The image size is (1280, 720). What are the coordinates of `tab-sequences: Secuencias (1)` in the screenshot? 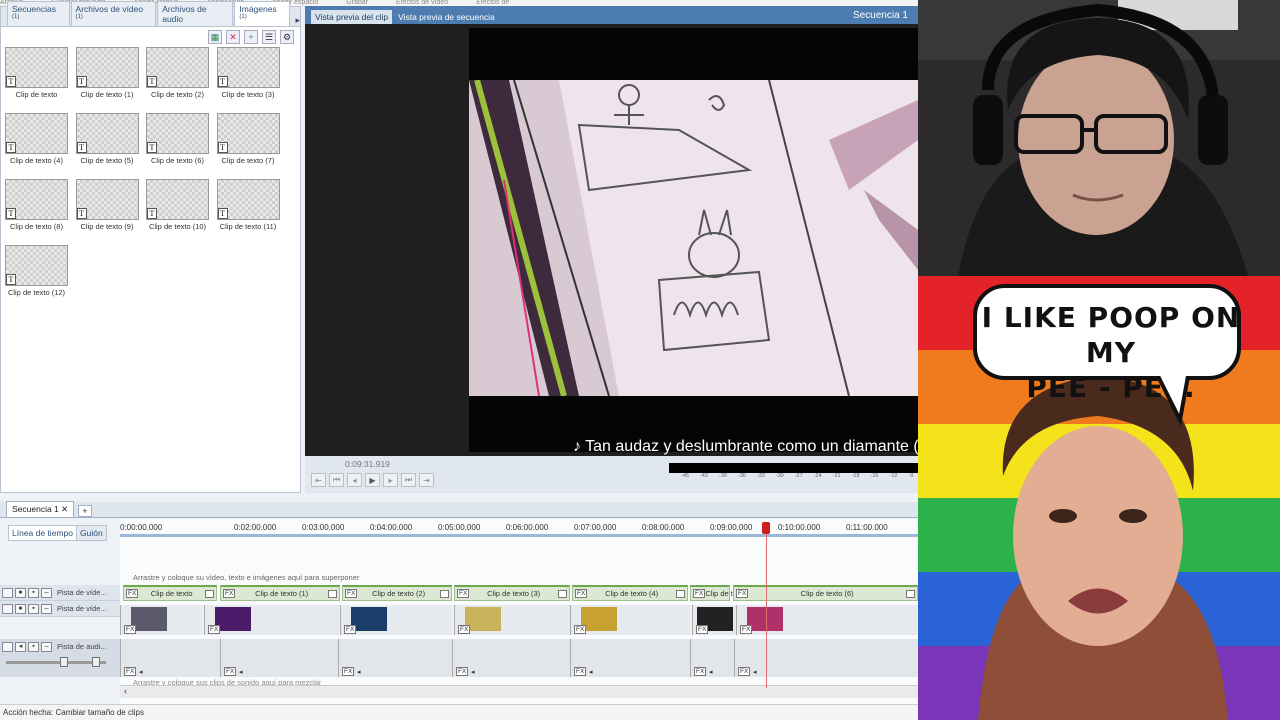 It's located at (38, 13).